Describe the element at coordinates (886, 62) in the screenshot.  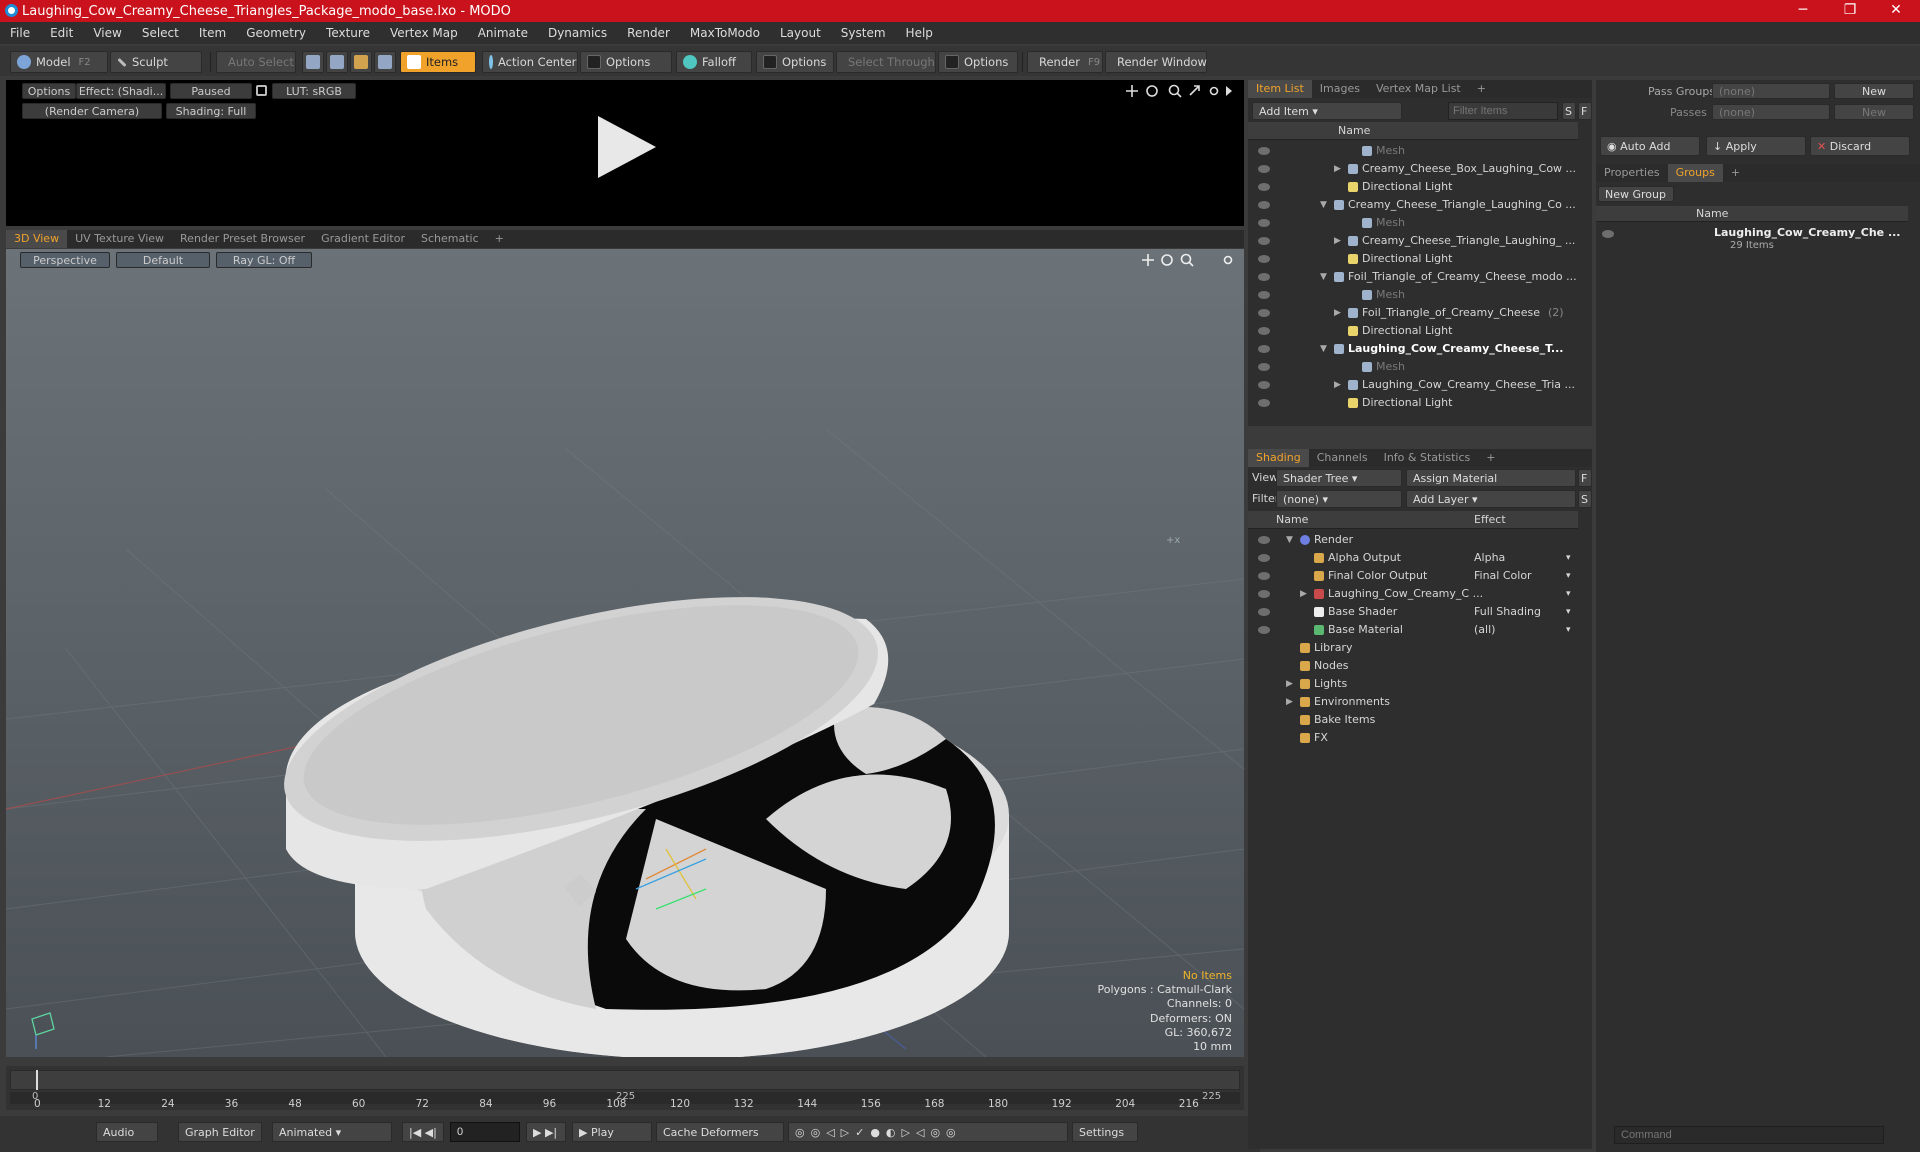
I see `select-through-button: Select Through` at that location.